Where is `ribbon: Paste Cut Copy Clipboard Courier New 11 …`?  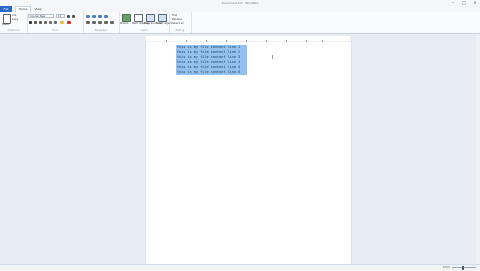 ribbon: Paste Cut Copy Clipboard Courier New 11 … is located at coordinates (240, 23).